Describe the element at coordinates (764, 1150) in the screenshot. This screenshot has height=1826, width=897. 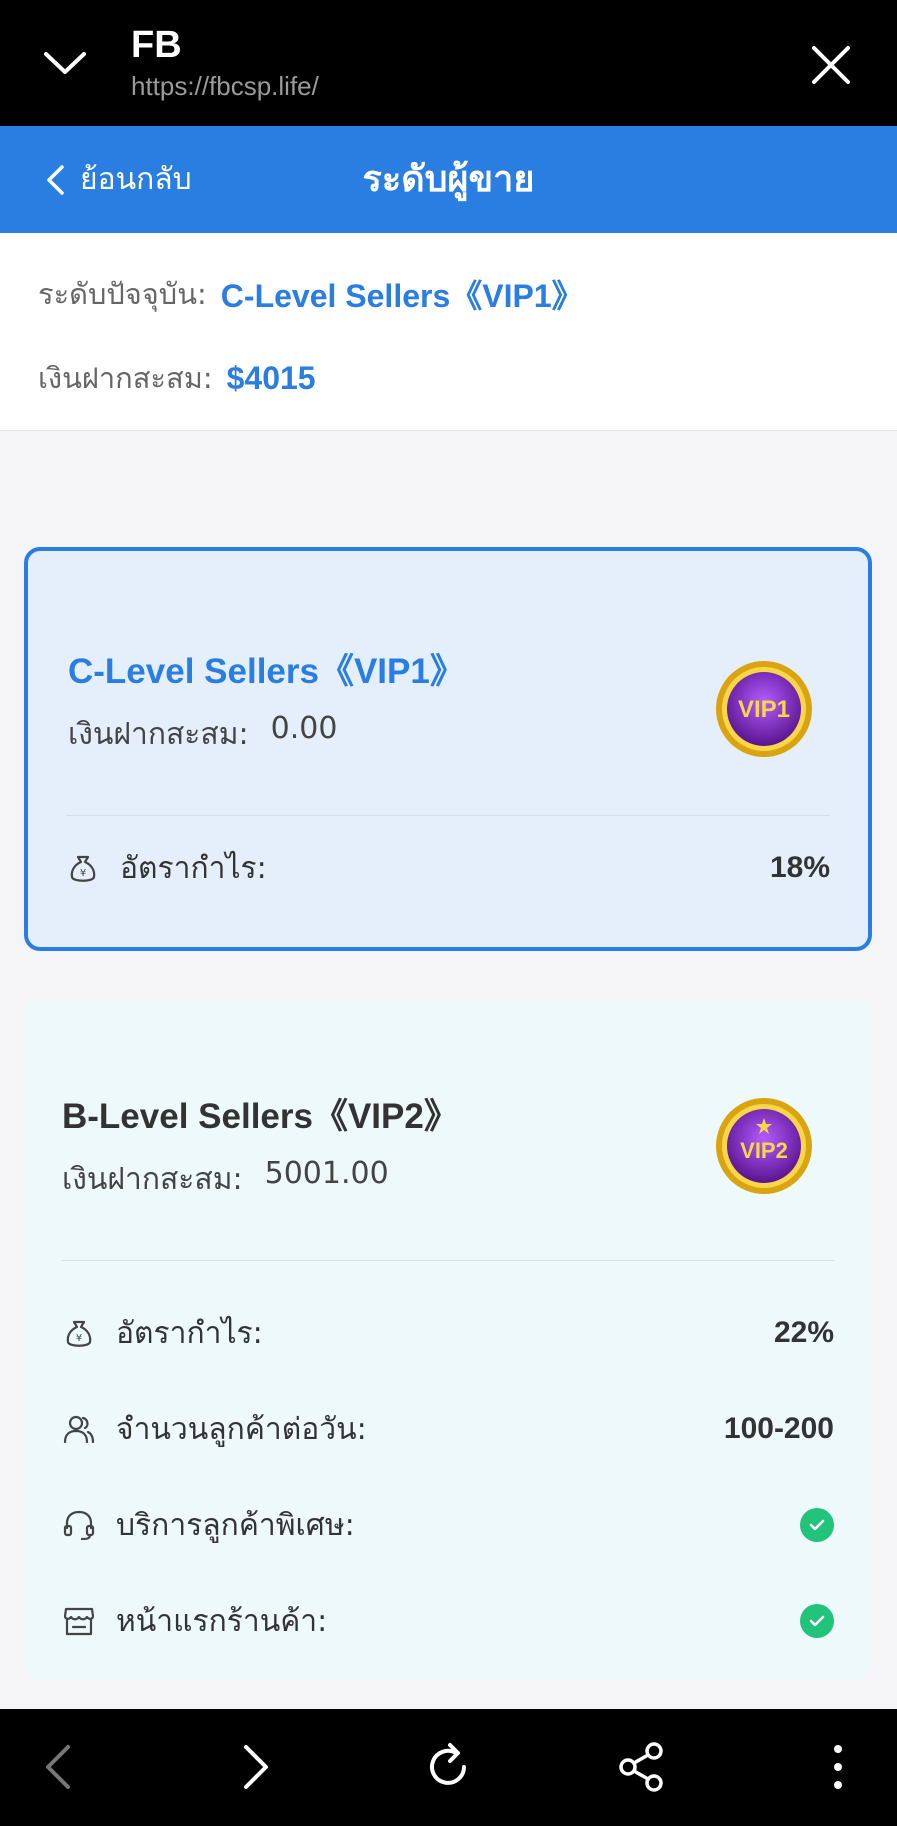
I see `vip2-badge-text: VIP2` at that location.